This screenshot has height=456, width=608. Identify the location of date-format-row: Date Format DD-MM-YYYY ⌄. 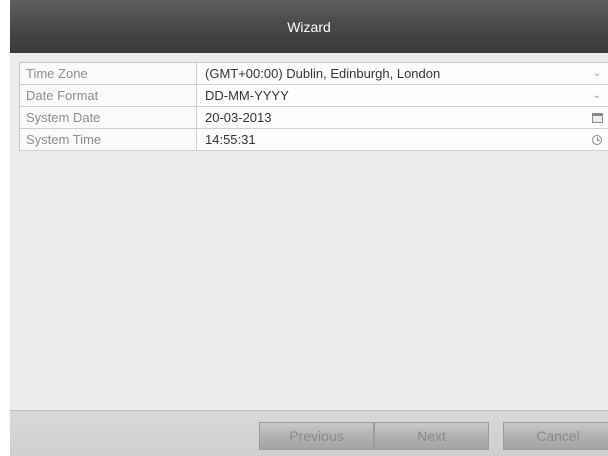
(314, 96).